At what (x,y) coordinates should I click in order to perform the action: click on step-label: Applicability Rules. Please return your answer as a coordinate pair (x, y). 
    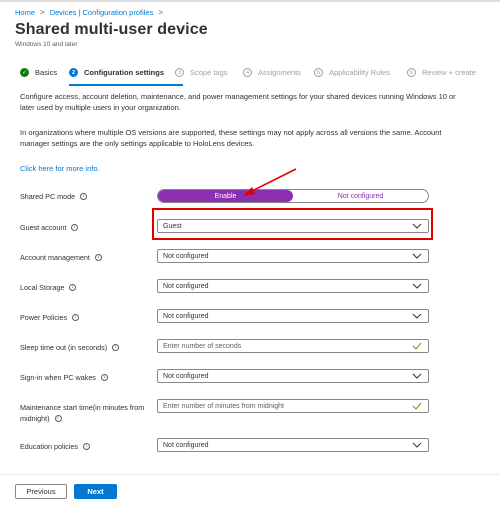
    Looking at the image, I should click on (359, 72).